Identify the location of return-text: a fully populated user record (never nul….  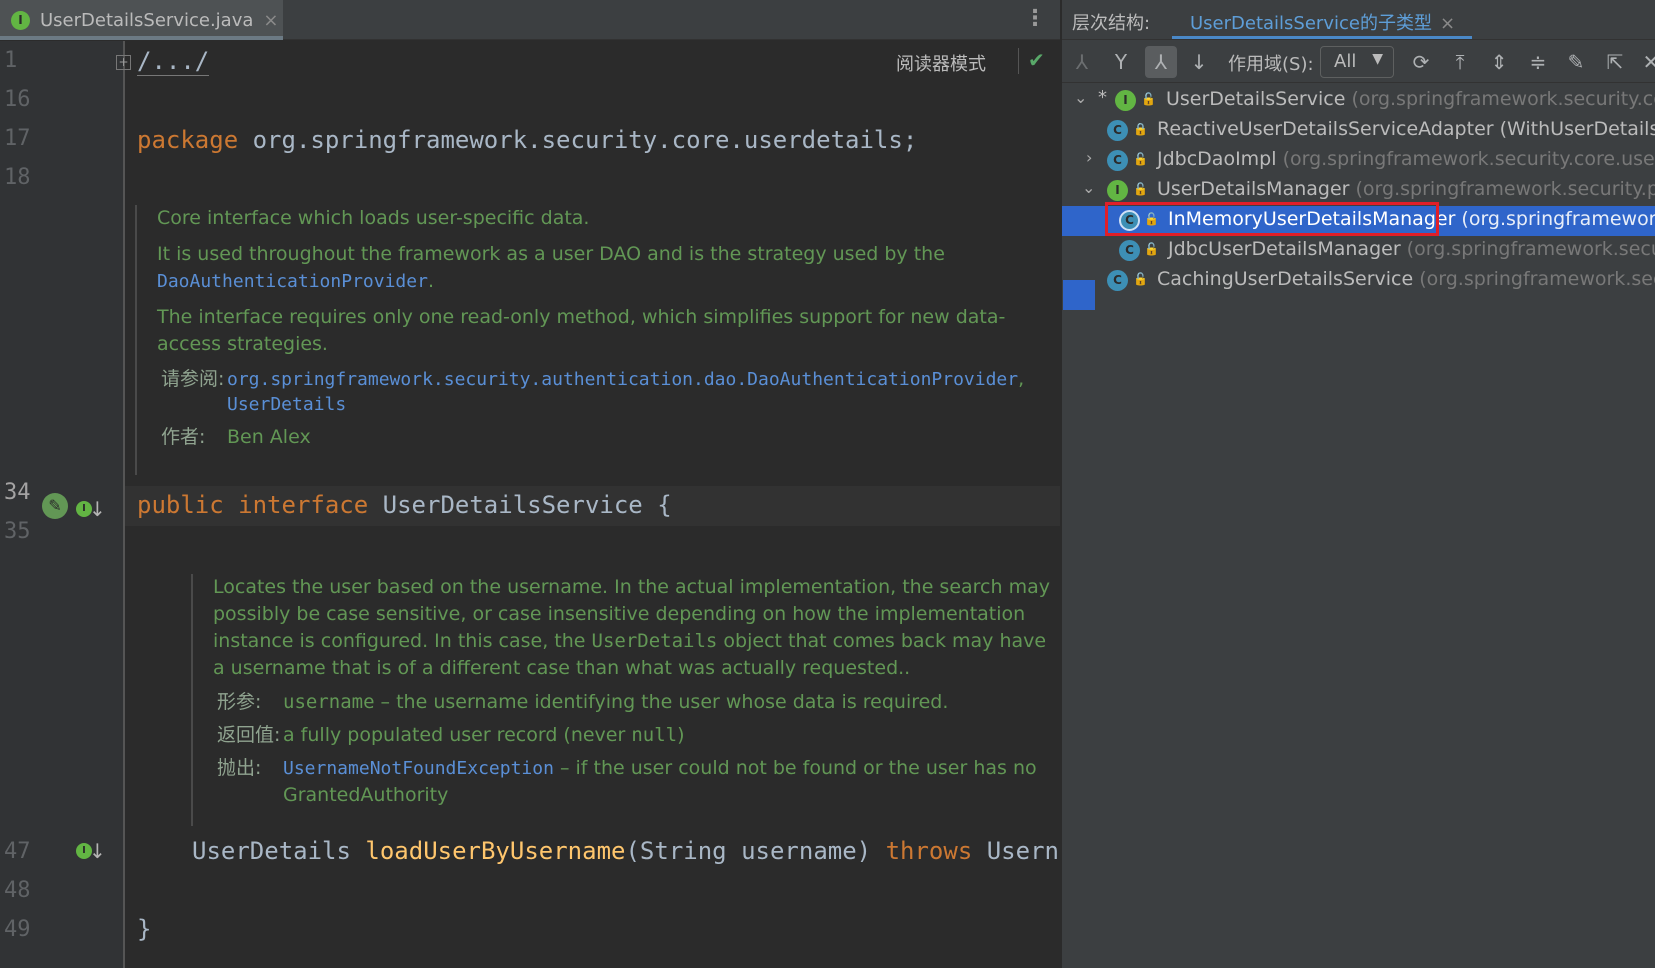
(484, 735).